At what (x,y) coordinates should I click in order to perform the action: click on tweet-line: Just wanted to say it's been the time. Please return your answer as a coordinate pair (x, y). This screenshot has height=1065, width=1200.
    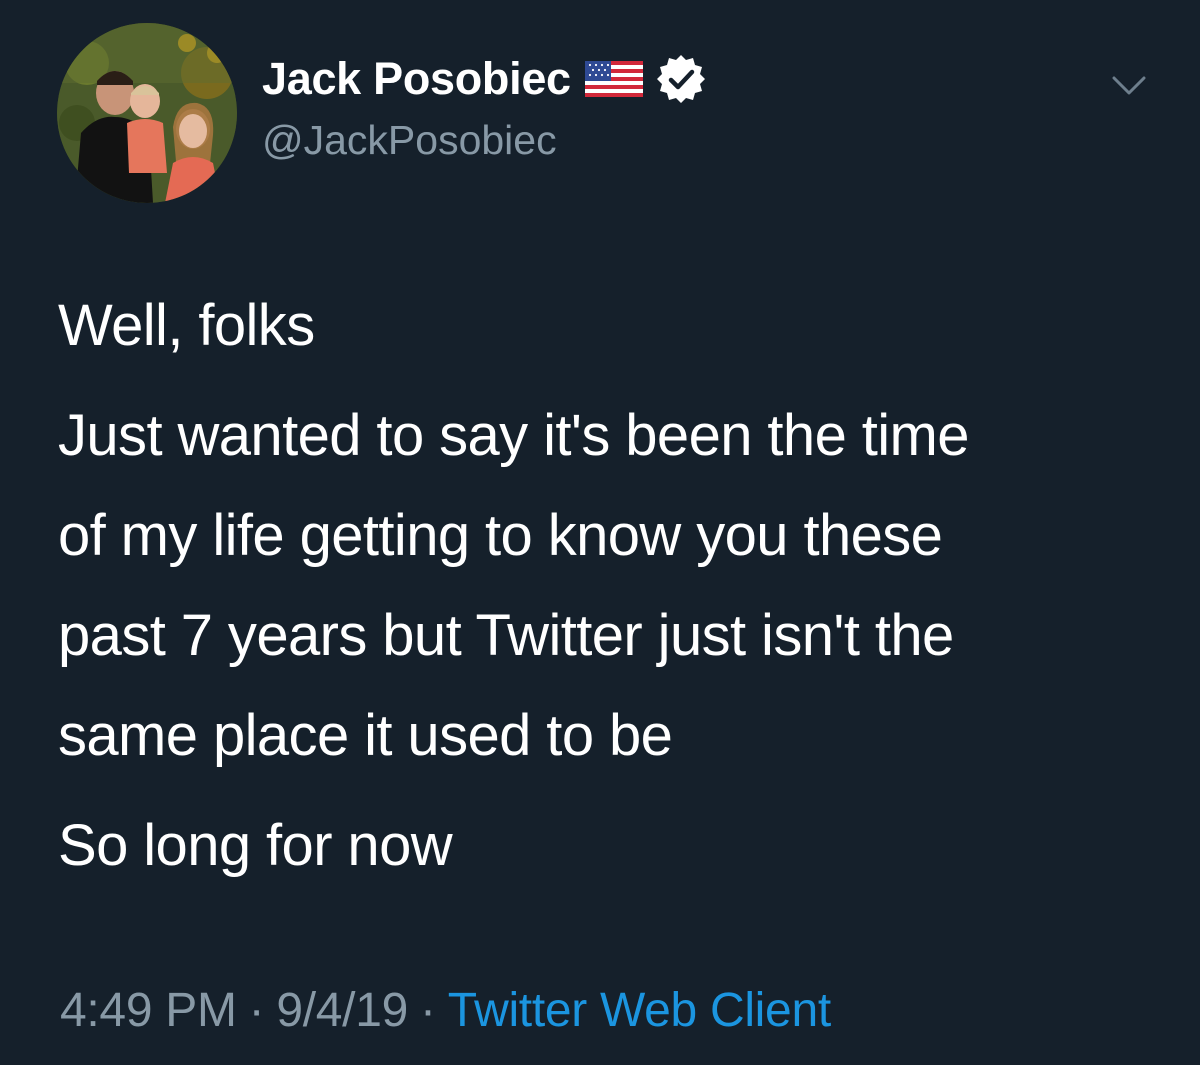
    Looking at the image, I should click on (514, 435).